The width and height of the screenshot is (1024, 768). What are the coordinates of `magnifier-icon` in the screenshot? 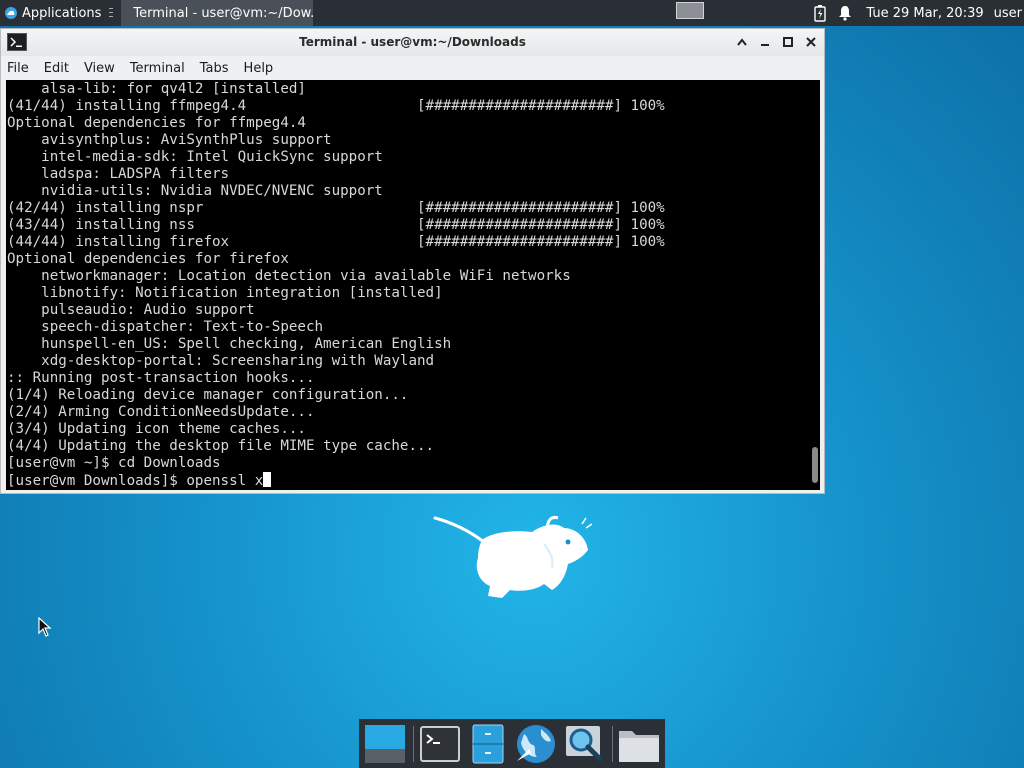 It's located at (584, 743).